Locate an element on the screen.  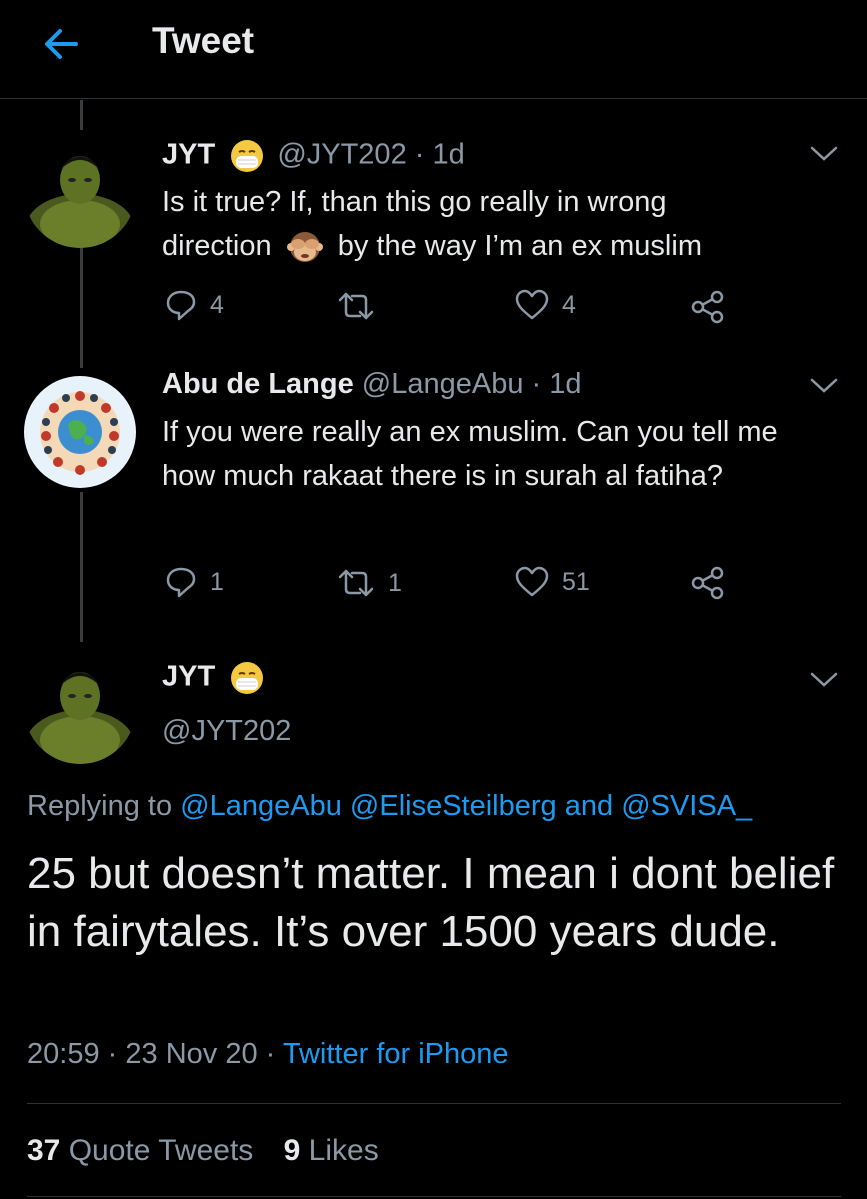
likes-label: Likes is located at coordinates (343, 1150).